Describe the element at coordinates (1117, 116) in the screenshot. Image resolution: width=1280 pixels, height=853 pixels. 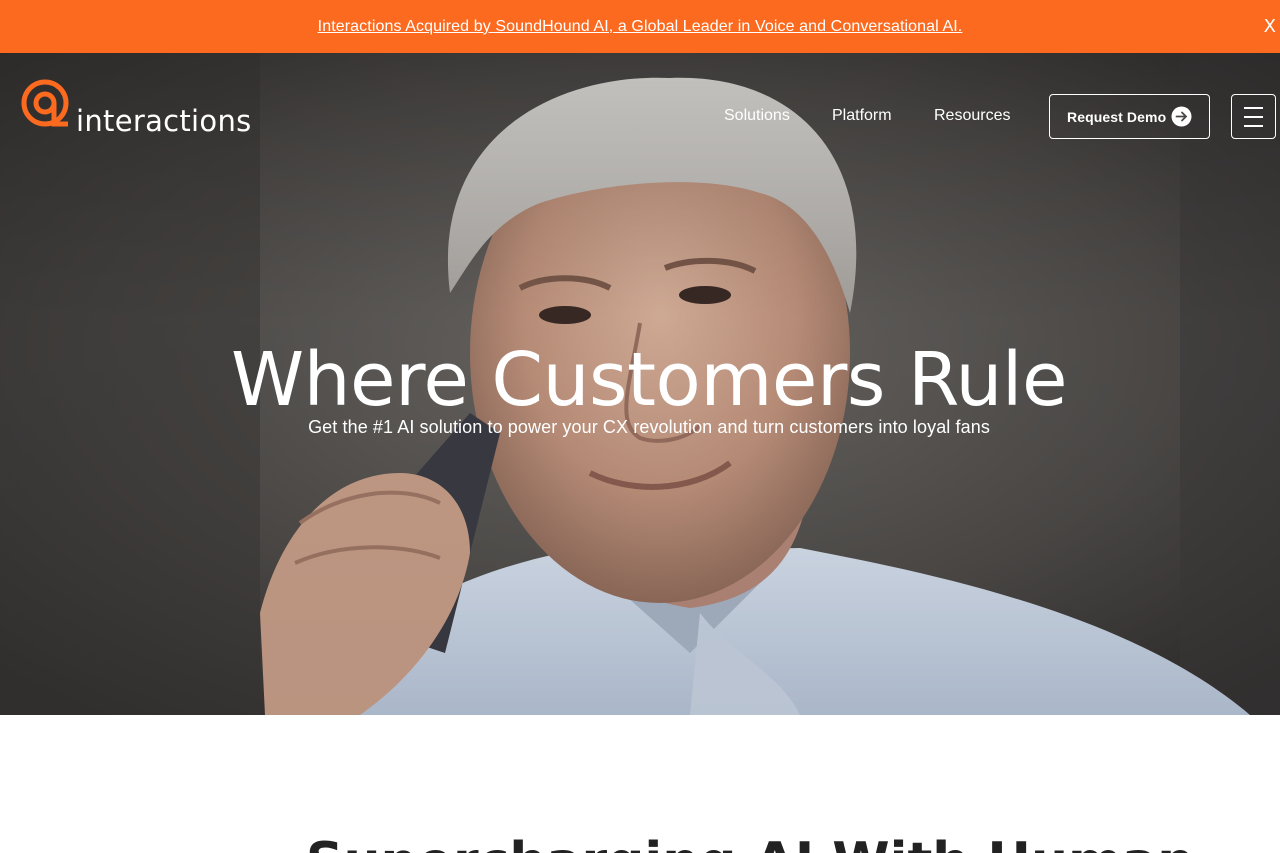
I see `request-demo-label: Request Demo` at that location.